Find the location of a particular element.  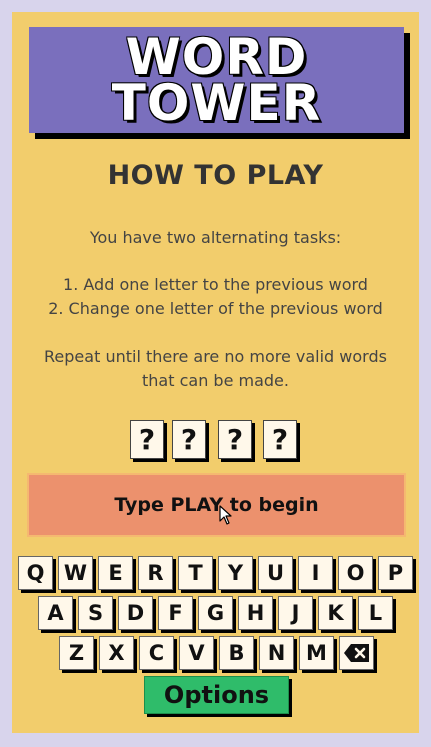

instructions-outro-2: that can be made. is located at coordinates (215, 380).